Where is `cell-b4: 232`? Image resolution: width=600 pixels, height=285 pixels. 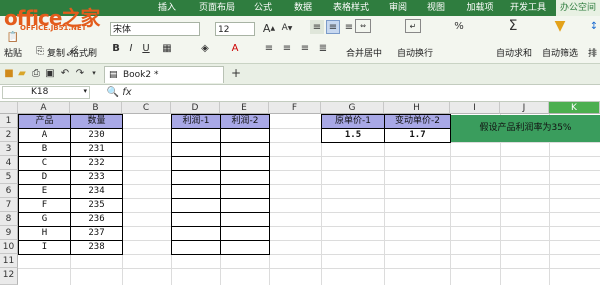
cell-b4: 232 is located at coordinates (96, 163).